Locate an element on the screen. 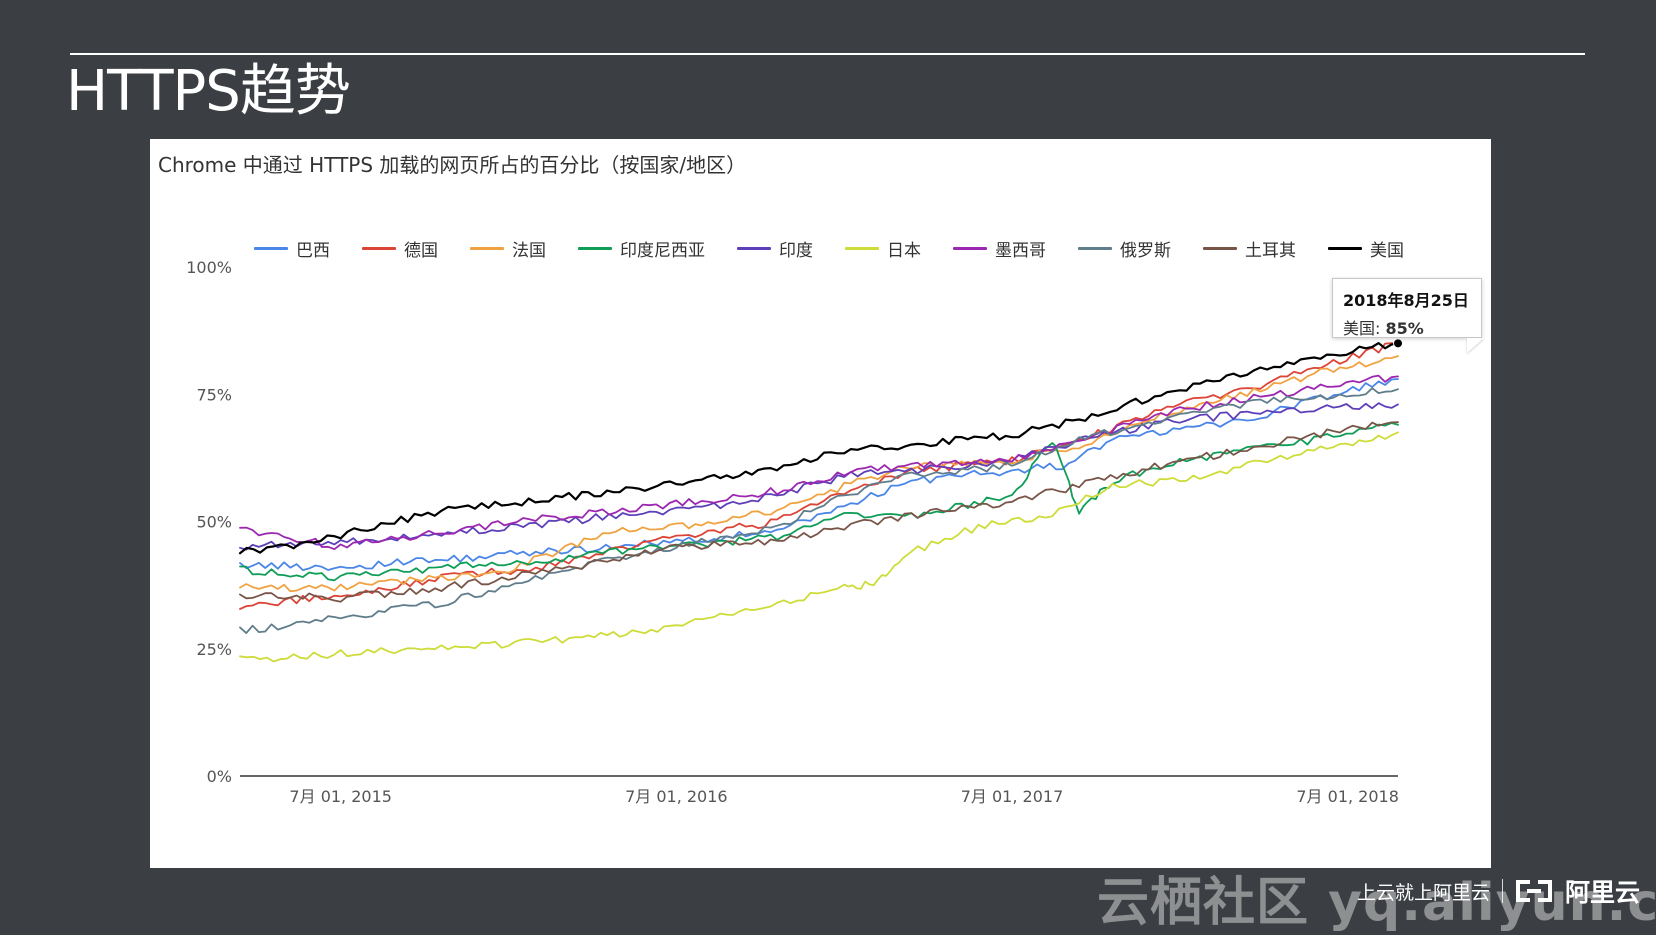 This screenshot has height=935, width=1656. tooltip-value-row: 美国: 85% is located at coordinates (1412, 327).